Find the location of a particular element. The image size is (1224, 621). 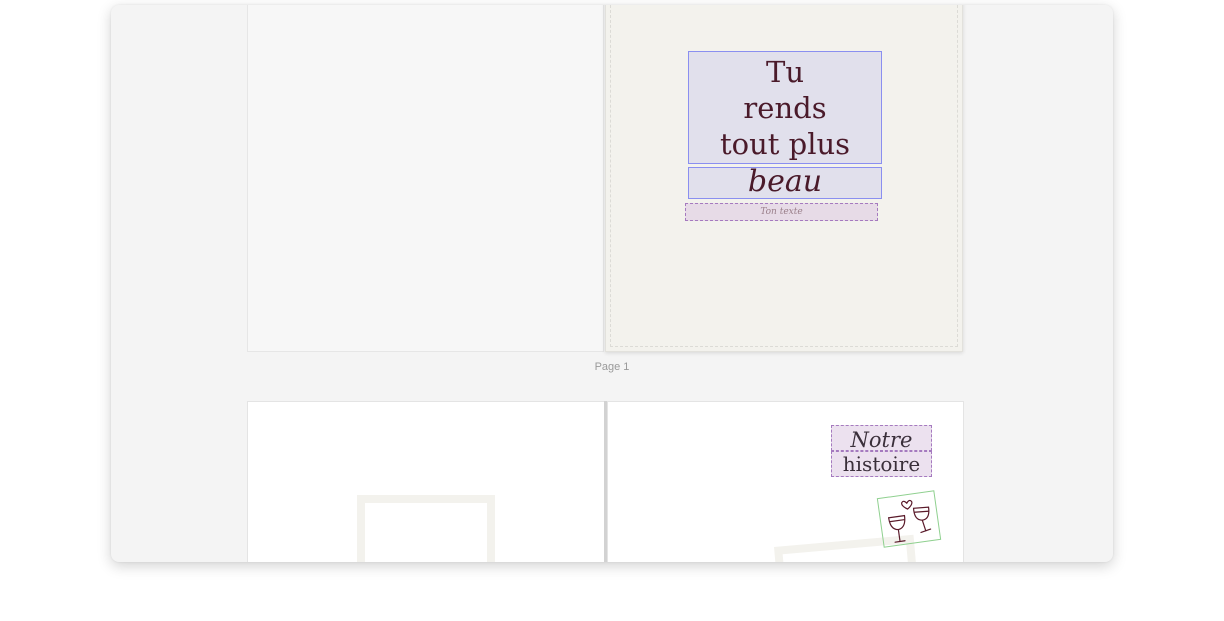

title-italic-word: beau is located at coordinates (785, 181).